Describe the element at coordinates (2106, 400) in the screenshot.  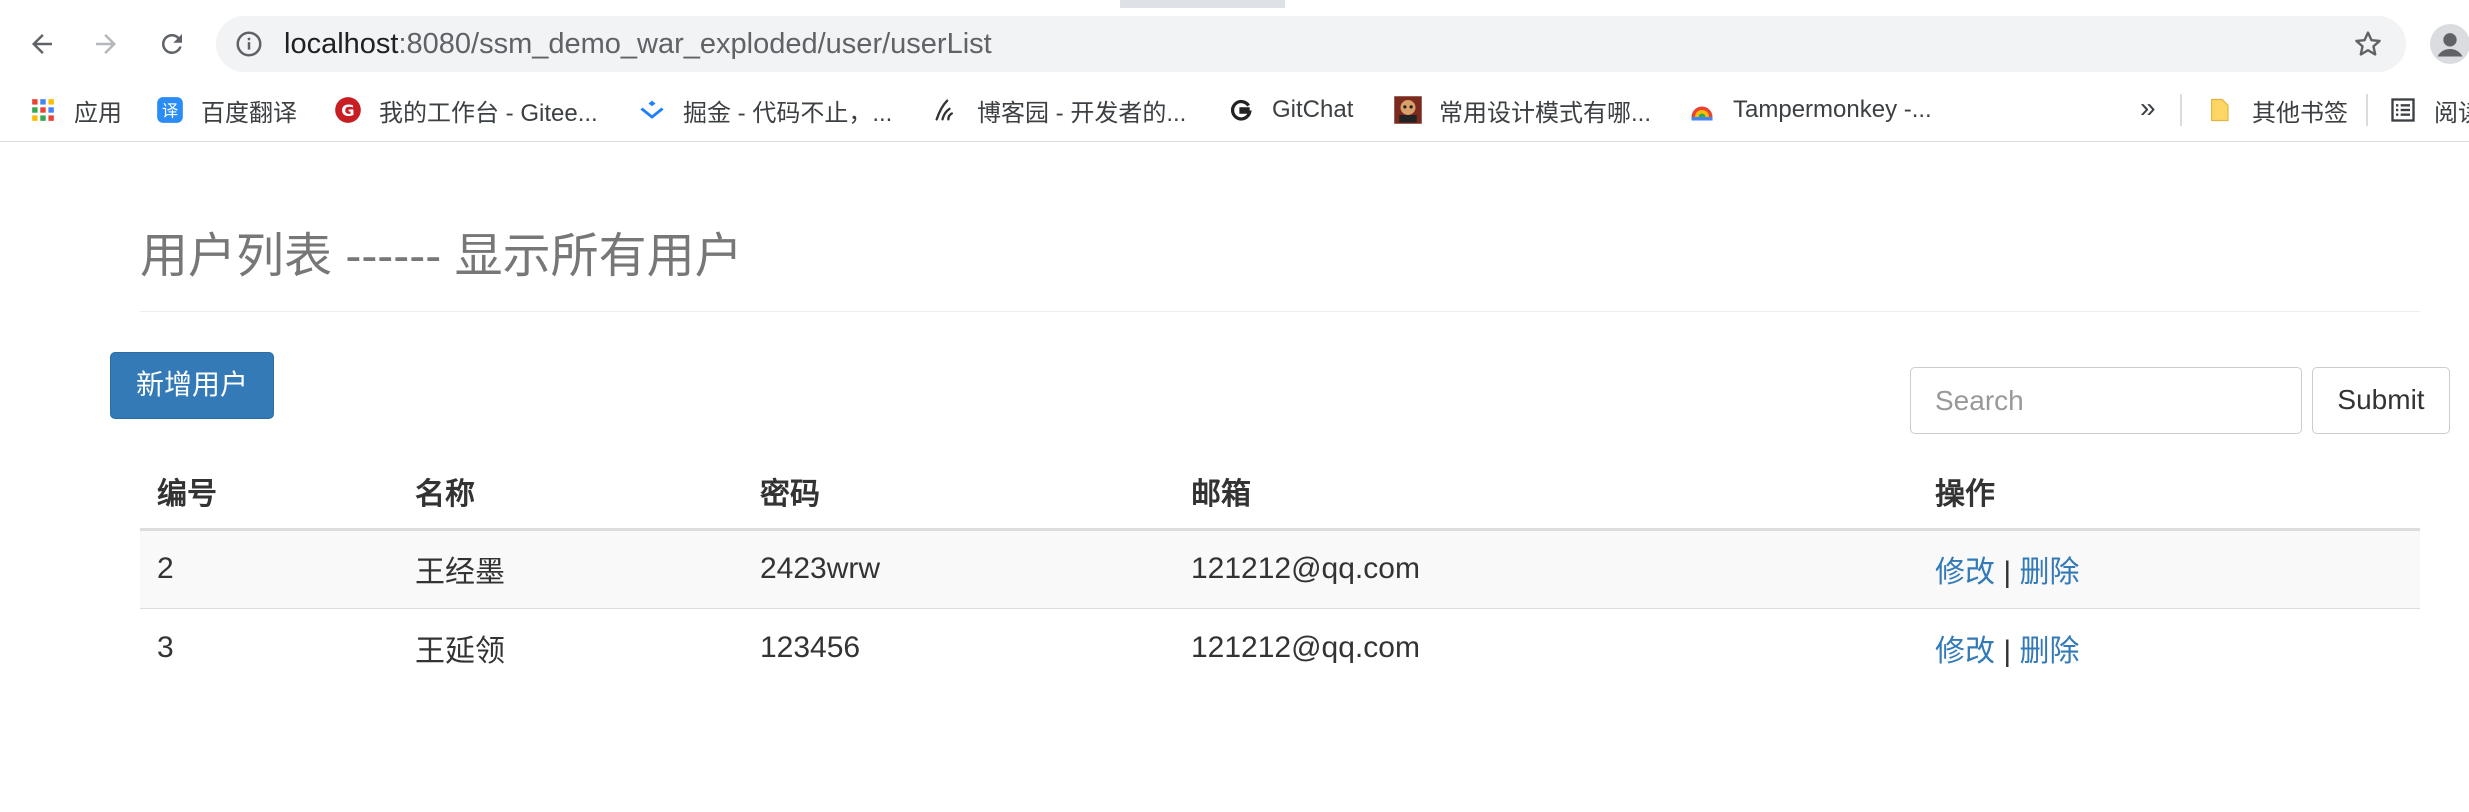
I see `search-input` at that location.